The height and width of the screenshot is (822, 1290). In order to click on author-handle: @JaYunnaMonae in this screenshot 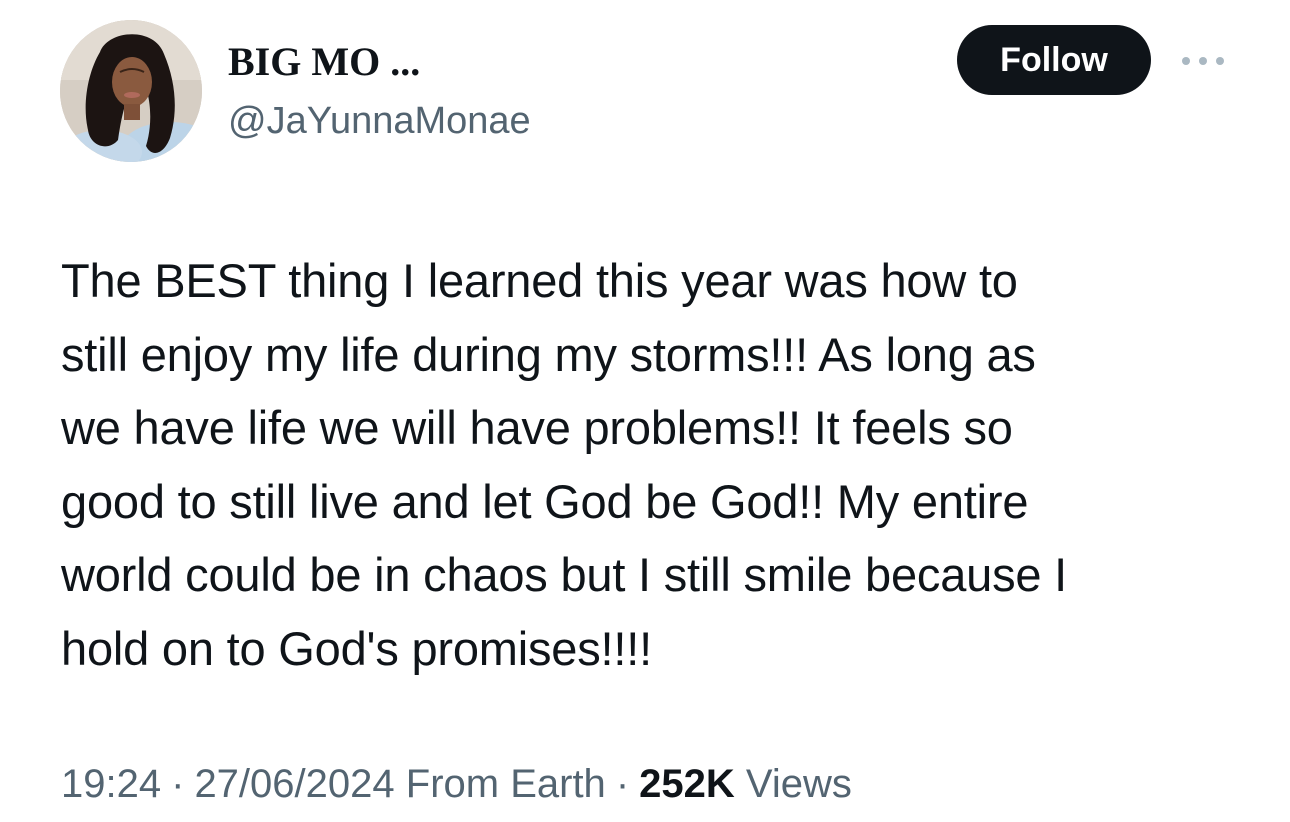, I will do `click(379, 121)`.